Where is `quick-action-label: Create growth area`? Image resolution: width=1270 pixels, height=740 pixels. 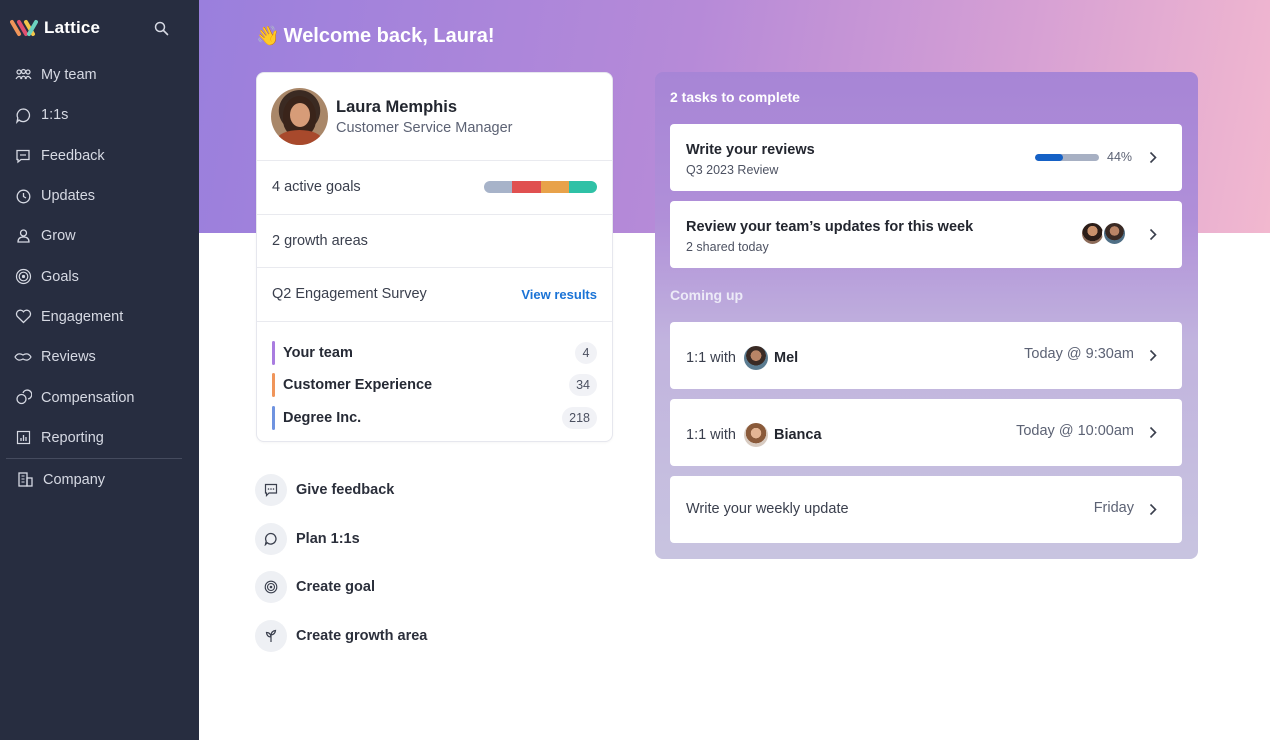
quick-action-label: Create growth area is located at coordinates (362, 635).